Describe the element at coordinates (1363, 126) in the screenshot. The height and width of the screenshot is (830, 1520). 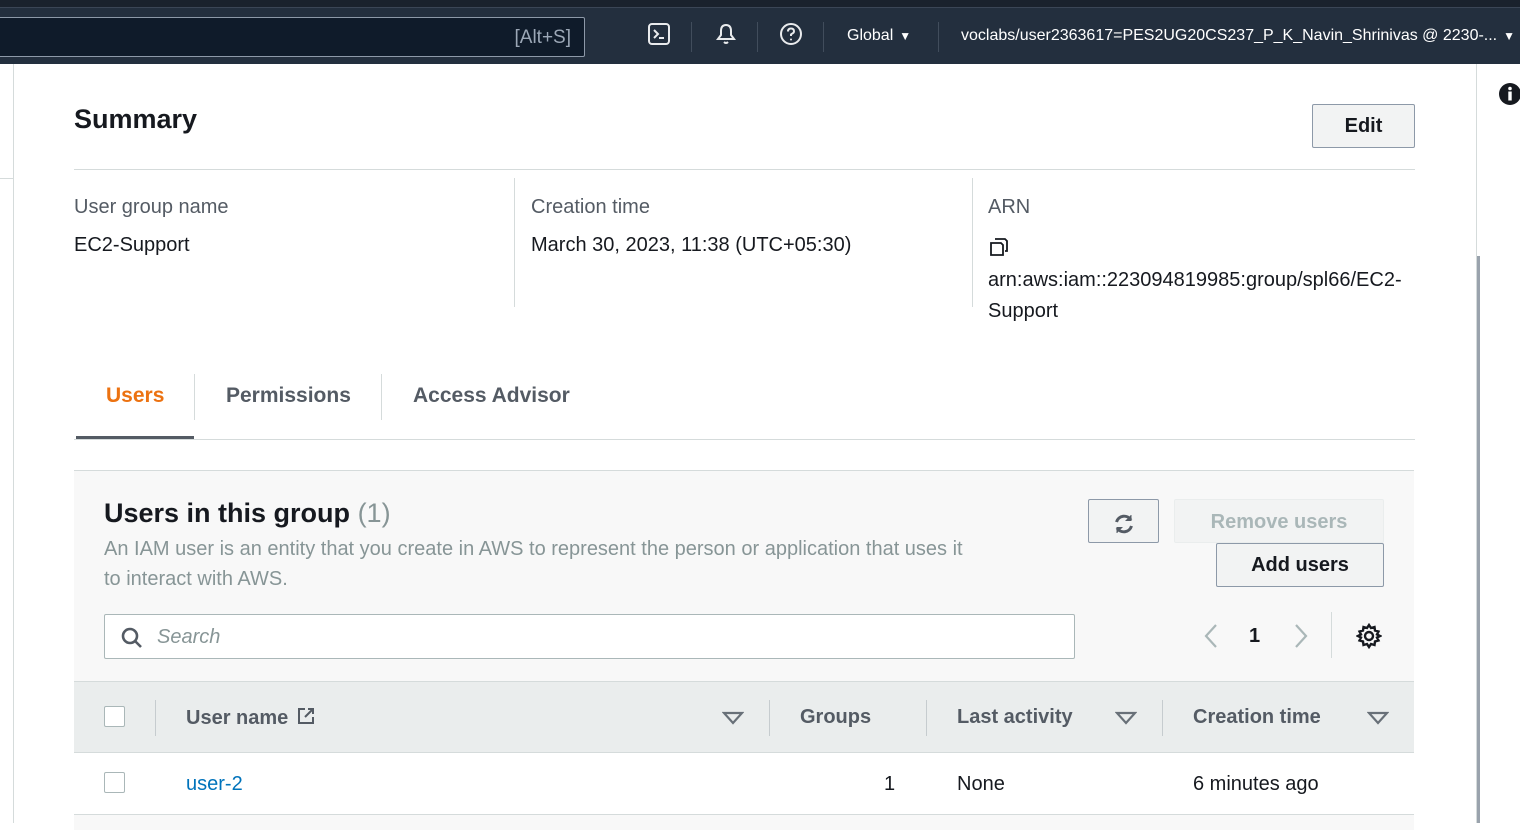
I see `edit-button: Edit` at that location.